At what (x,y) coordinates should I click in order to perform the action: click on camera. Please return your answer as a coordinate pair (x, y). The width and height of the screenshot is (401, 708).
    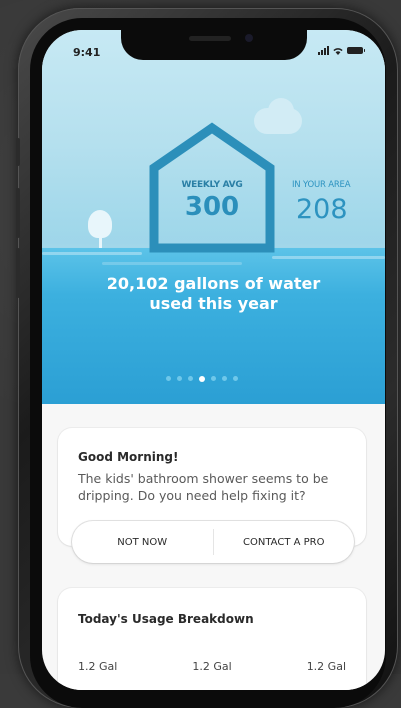
    Looking at the image, I should click on (248, 38).